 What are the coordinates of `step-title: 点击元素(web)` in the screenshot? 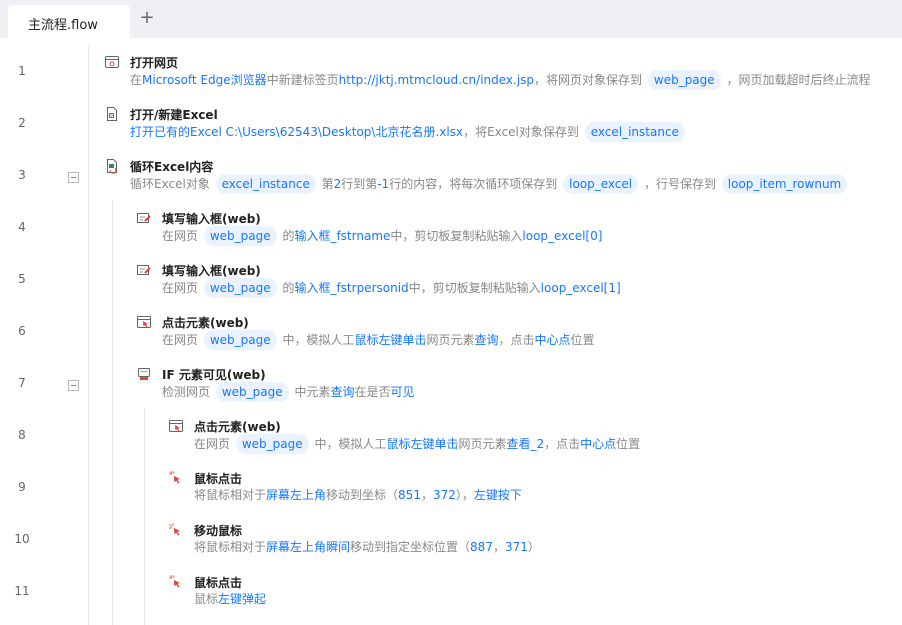 It's located at (205, 323).